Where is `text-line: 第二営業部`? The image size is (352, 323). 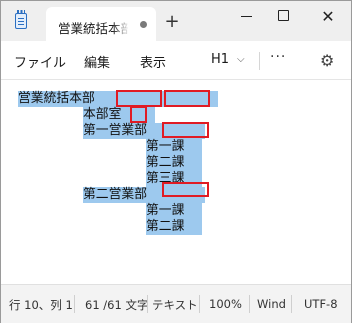
text-line: 第二営業部 is located at coordinates (115, 194).